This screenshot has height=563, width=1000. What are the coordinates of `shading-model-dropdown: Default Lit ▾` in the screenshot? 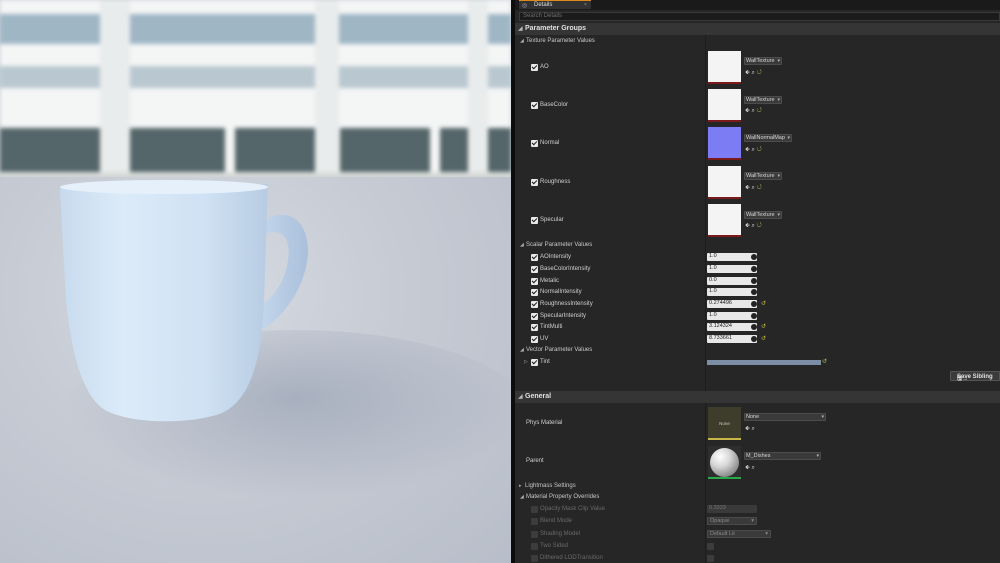 It's located at (739, 534).